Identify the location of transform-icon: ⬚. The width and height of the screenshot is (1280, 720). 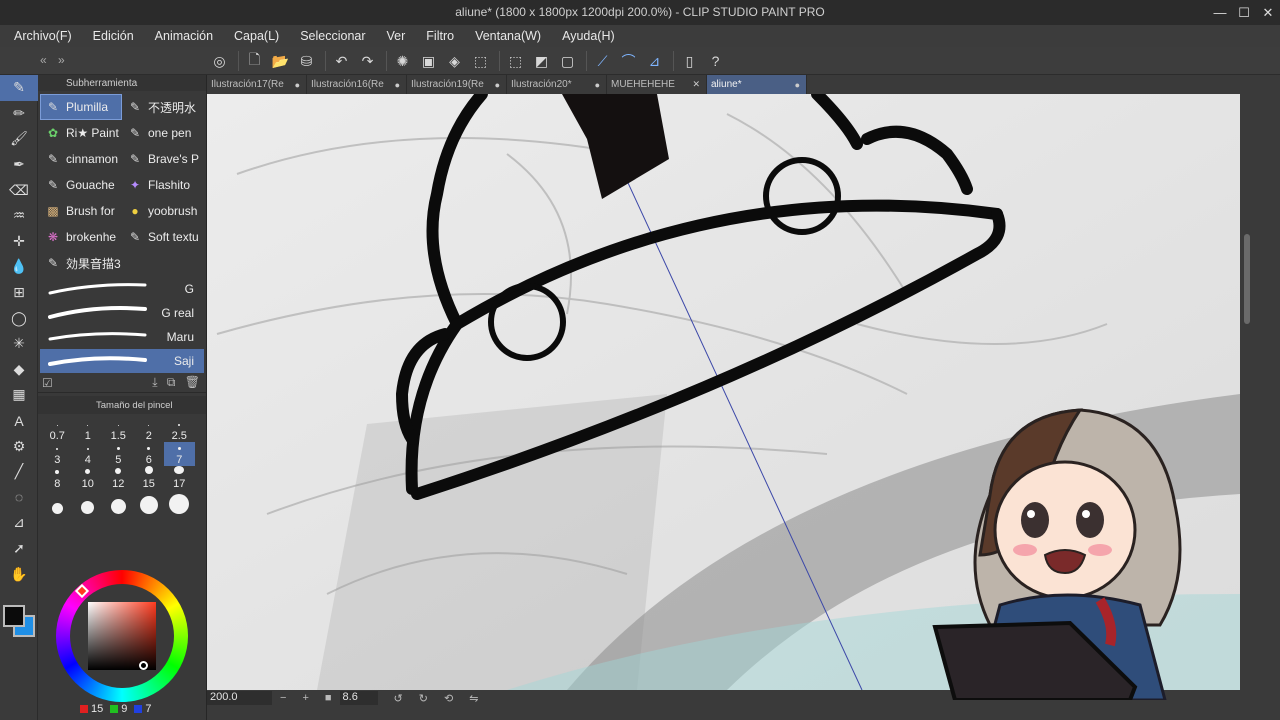
(480, 61).